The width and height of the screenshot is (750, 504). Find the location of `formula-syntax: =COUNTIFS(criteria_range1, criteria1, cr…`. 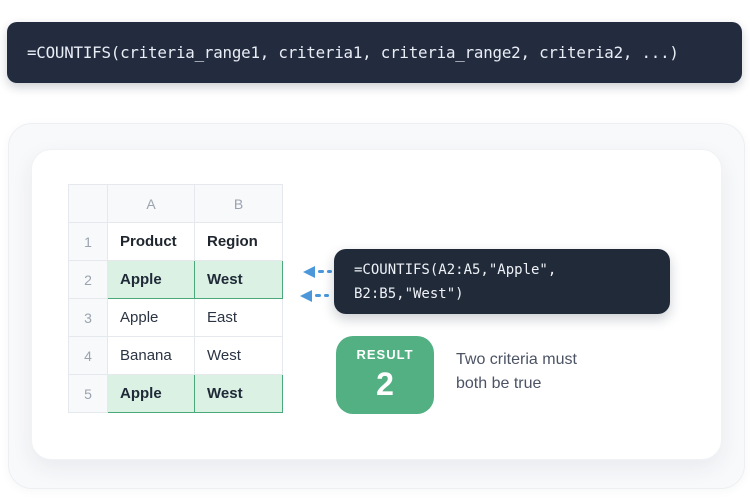

formula-syntax: =COUNTIFS(criteria_range1, criteria1, cr… is located at coordinates (353, 52).